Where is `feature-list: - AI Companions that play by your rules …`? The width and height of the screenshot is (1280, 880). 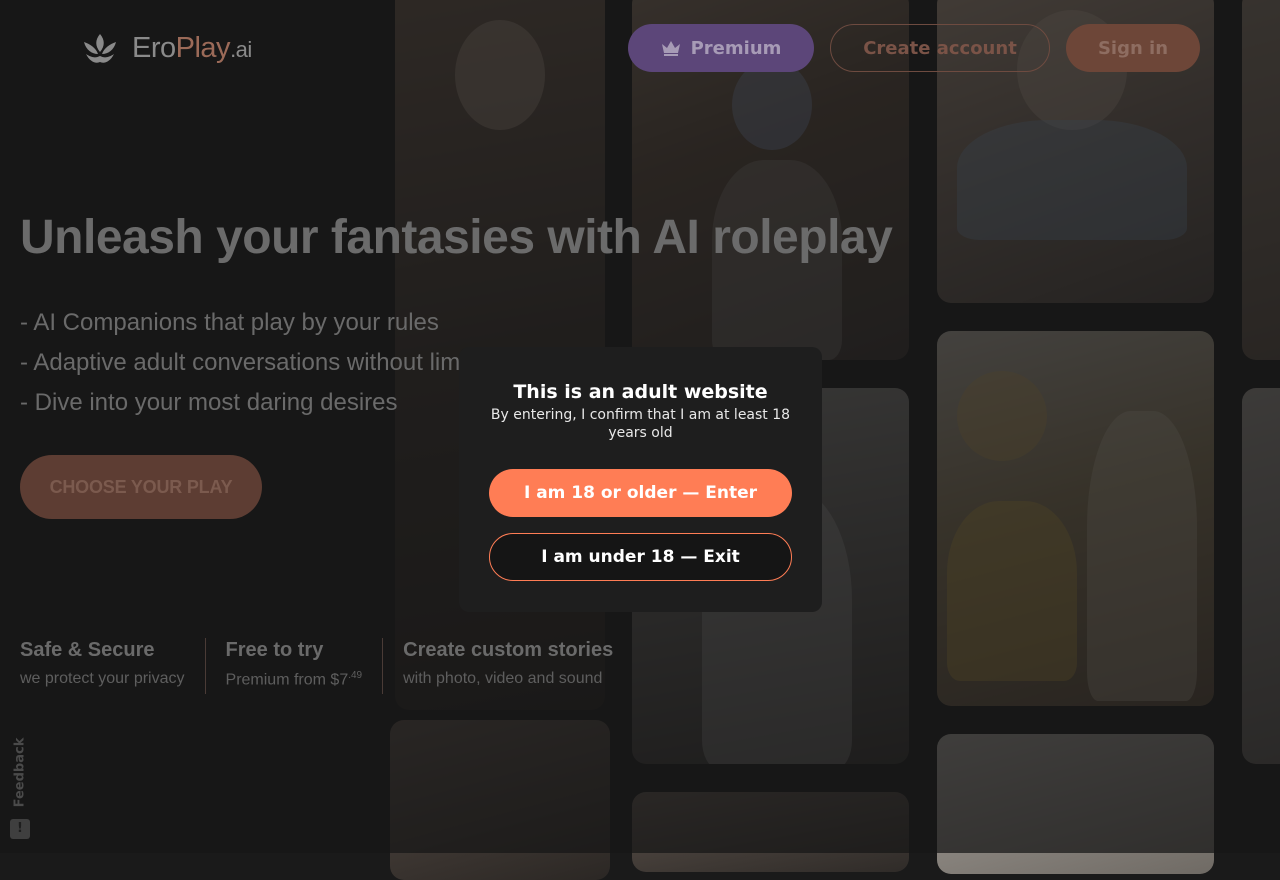 feature-list: - AI Companions that play by your rules … is located at coordinates (252, 366).